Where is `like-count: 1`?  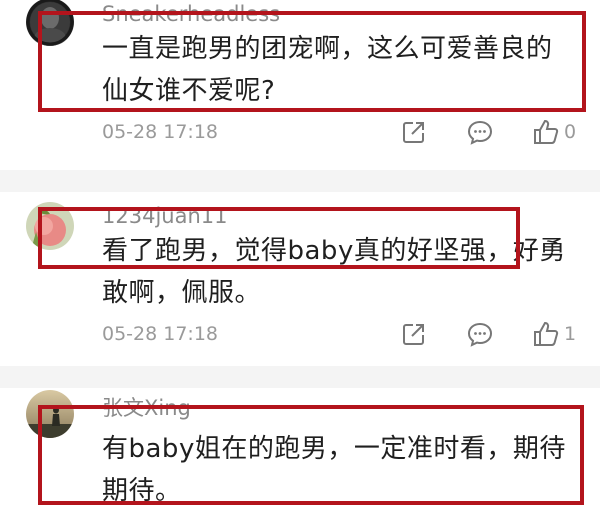
like-count: 1 is located at coordinates (570, 334).